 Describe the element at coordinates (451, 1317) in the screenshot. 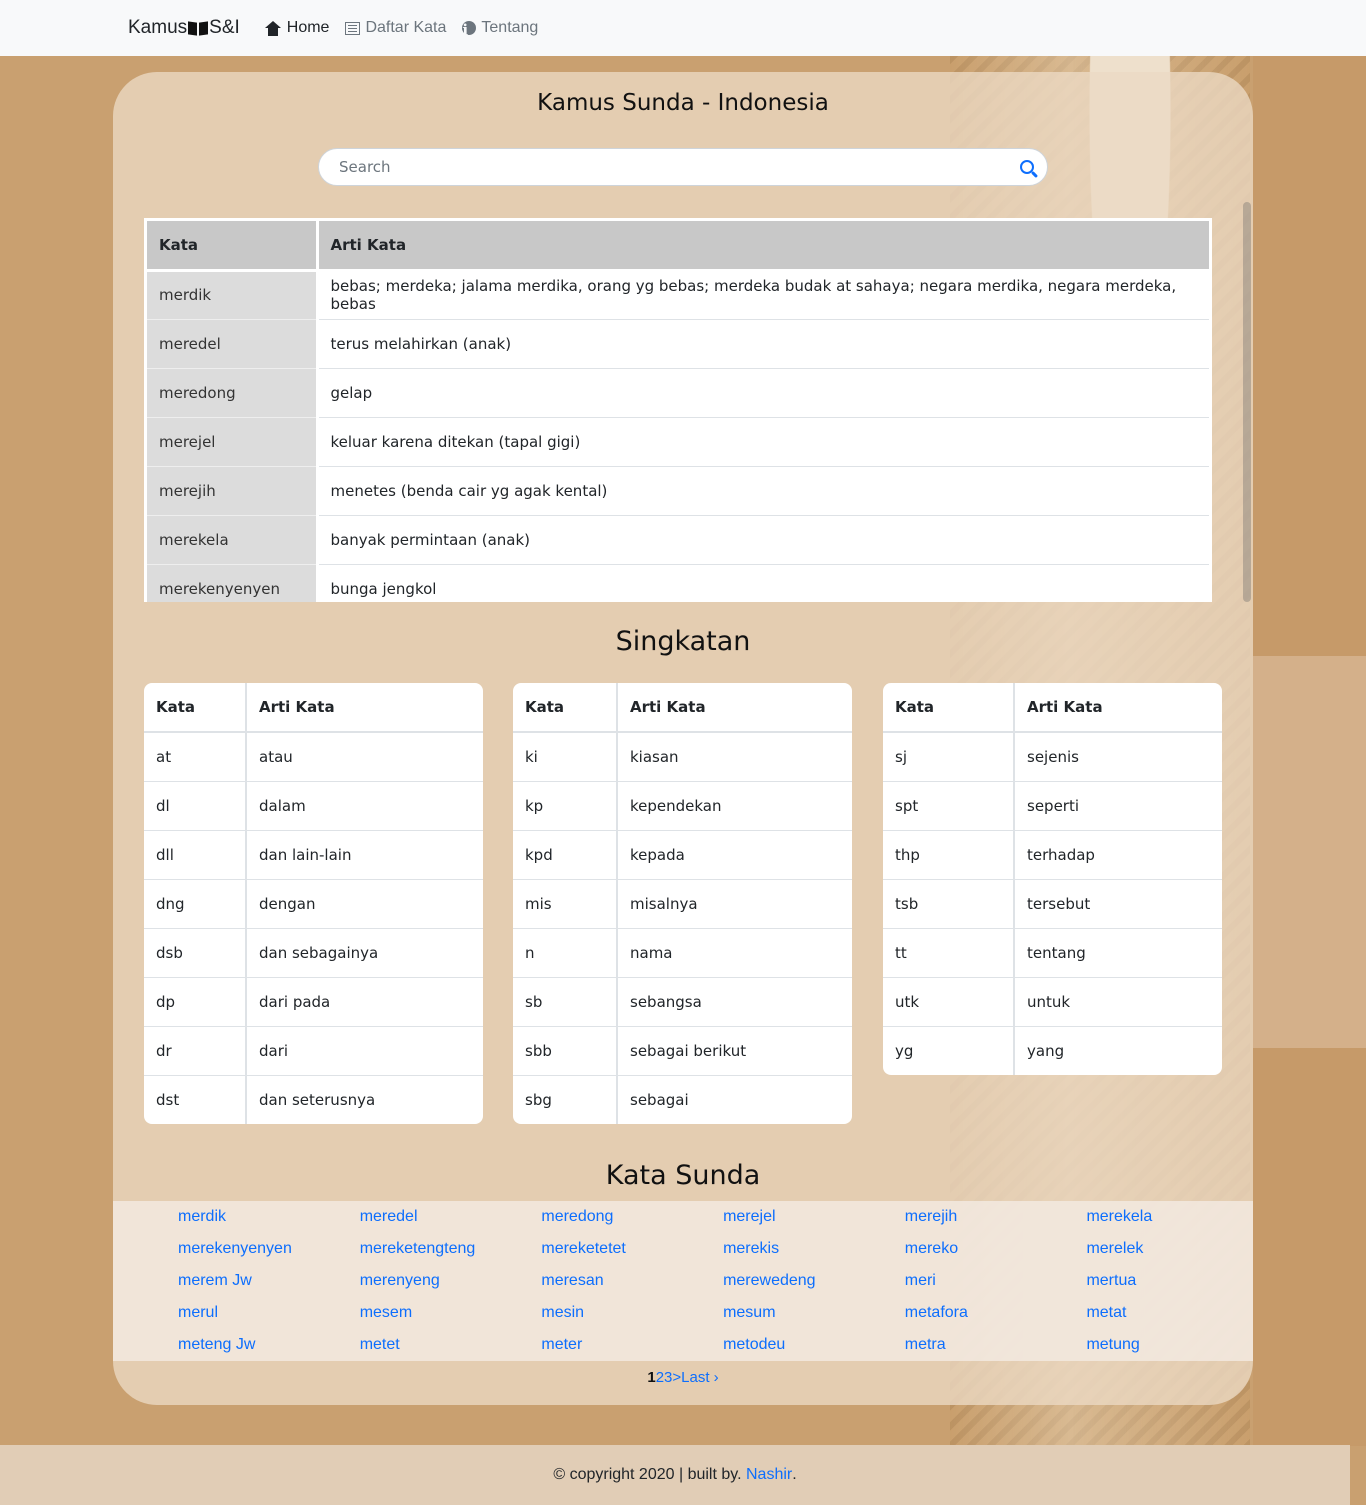

I see `word-link: mesem` at that location.